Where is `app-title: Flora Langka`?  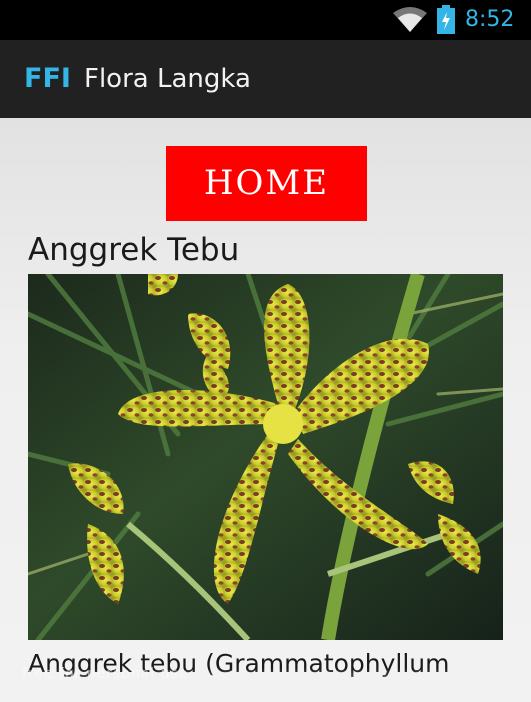
app-title: Flora Langka is located at coordinates (167, 79).